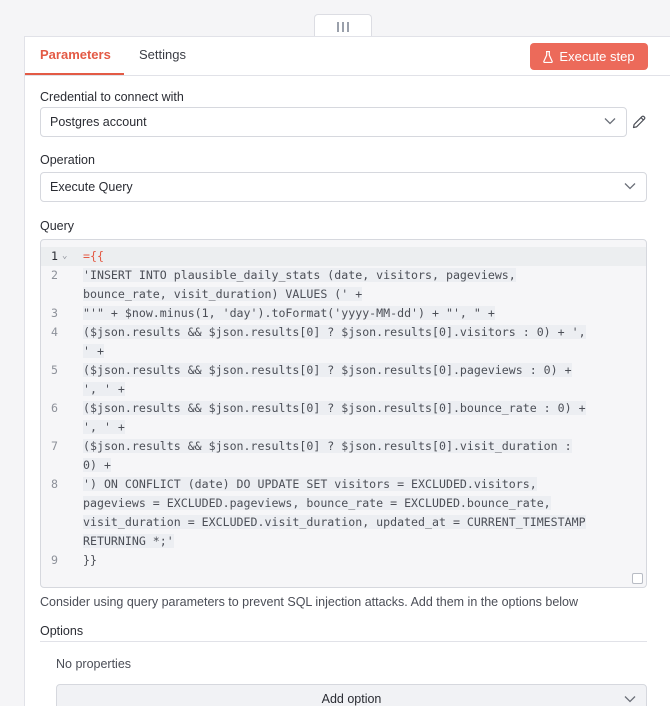  What do you see at coordinates (223, 294) in the screenshot?
I see `code-text: bounce_rate, visit_duration) VALUES (' +` at bounding box center [223, 294].